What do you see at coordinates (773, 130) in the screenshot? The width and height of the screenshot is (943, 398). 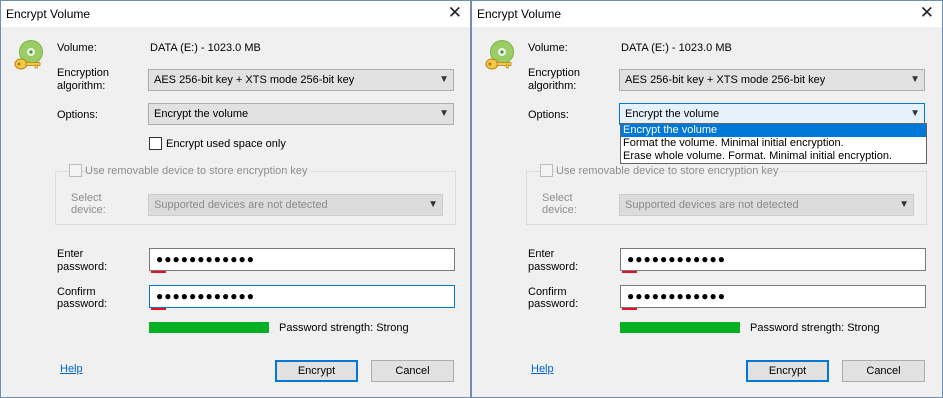 I see `options-item: Encrypt the volume` at bounding box center [773, 130].